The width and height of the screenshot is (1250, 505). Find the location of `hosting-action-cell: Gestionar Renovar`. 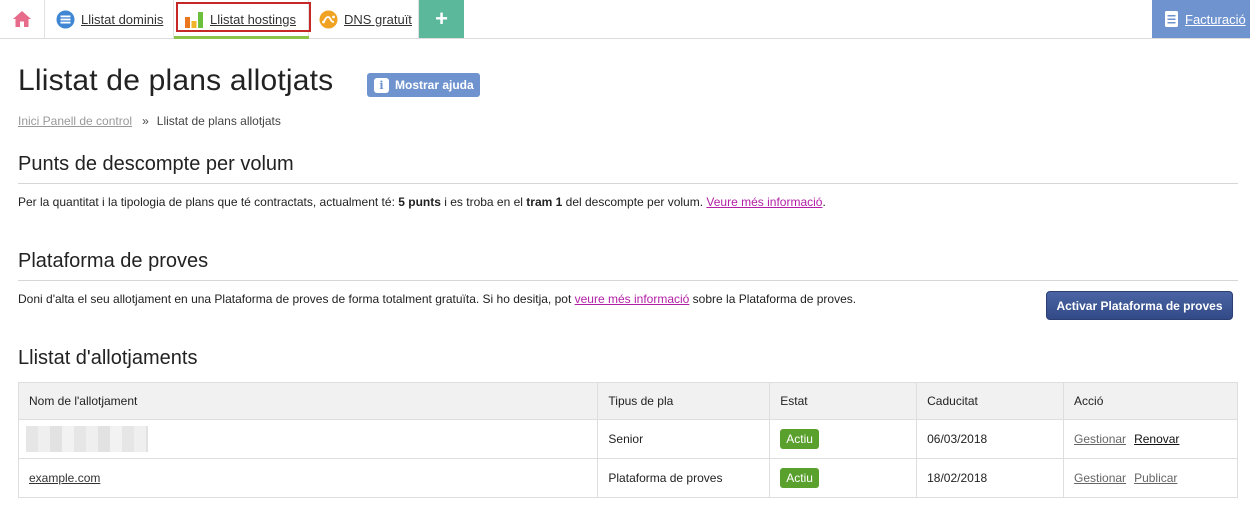

hosting-action-cell: Gestionar Renovar is located at coordinates (1150, 439).